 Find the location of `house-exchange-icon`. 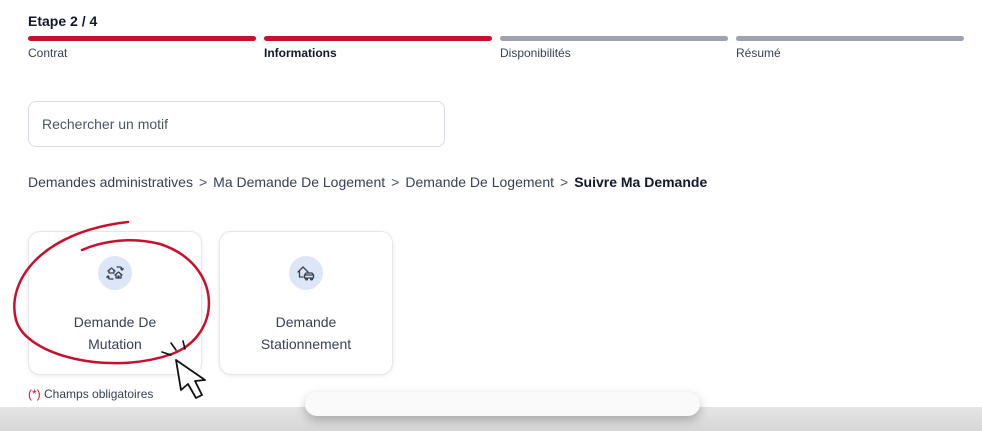

house-exchange-icon is located at coordinates (115, 273).